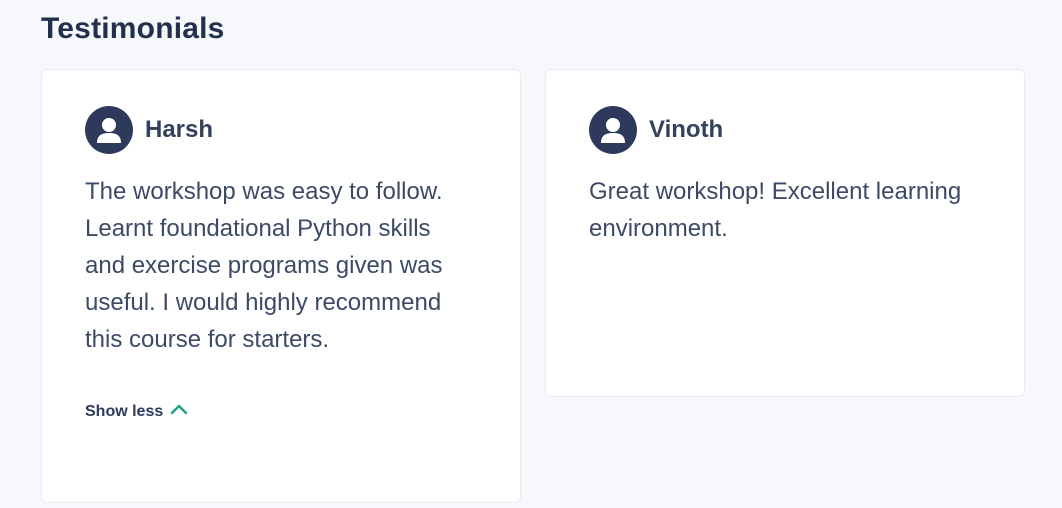  I want to click on testimonial-author: Harsh, so click(179, 129).